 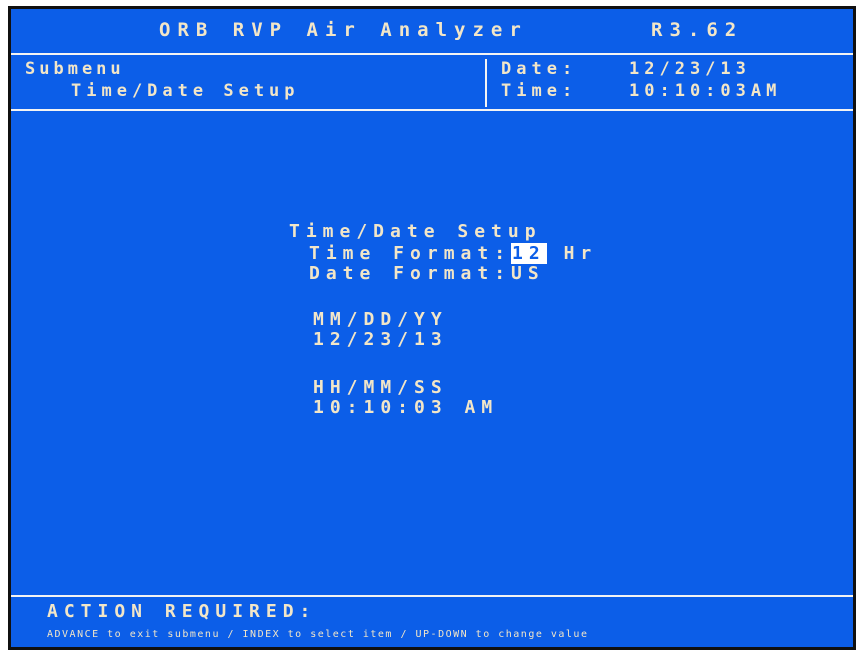 What do you see at coordinates (182, 611) in the screenshot?
I see `action-required-label: ACTION REQUIRED:` at bounding box center [182, 611].